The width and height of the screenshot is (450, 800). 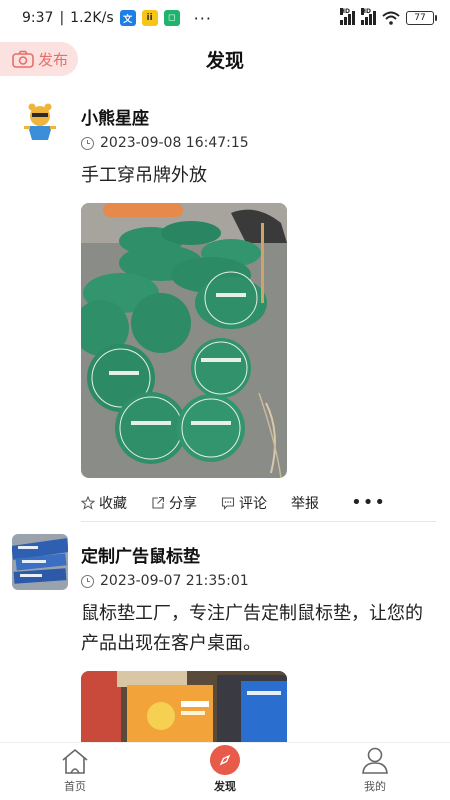 I want to click on wifi-icon, so click(x=391, y=18).